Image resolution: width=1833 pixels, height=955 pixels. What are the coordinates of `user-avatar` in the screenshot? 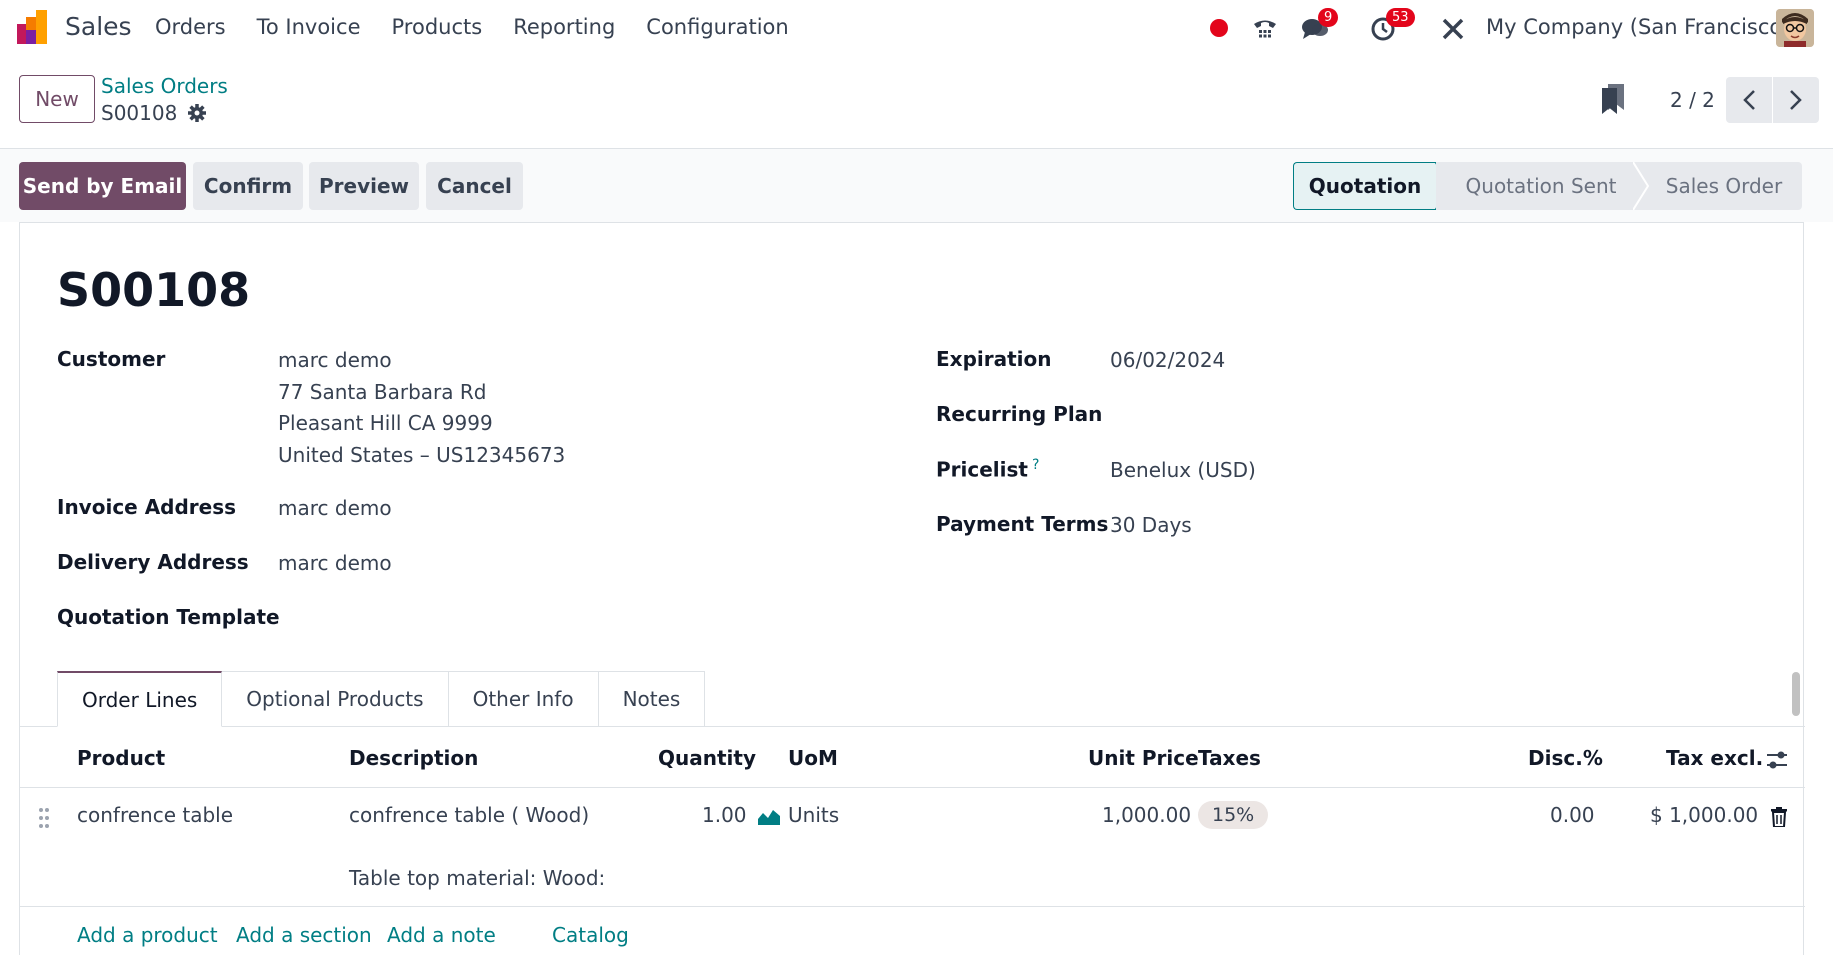 It's located at (1795, 28).